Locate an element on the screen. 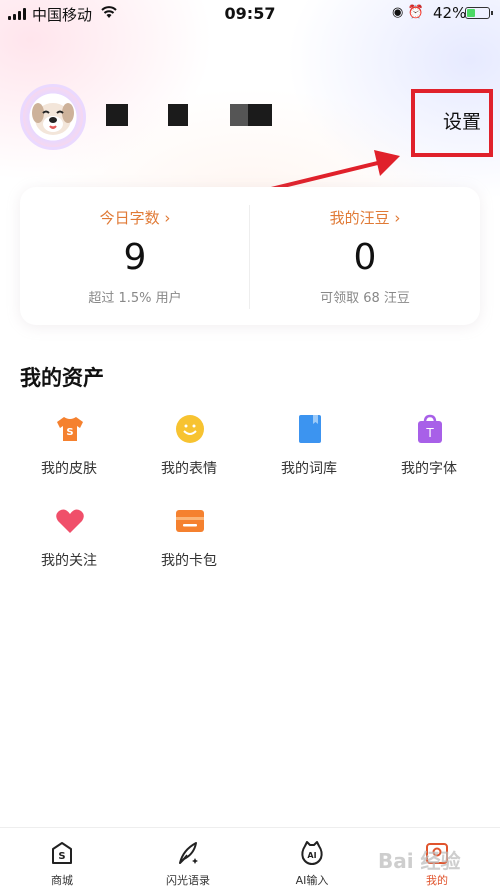 This screenshot has width=500, height=889. asset-label: 我的表情 is located at coordinates (189, 469).